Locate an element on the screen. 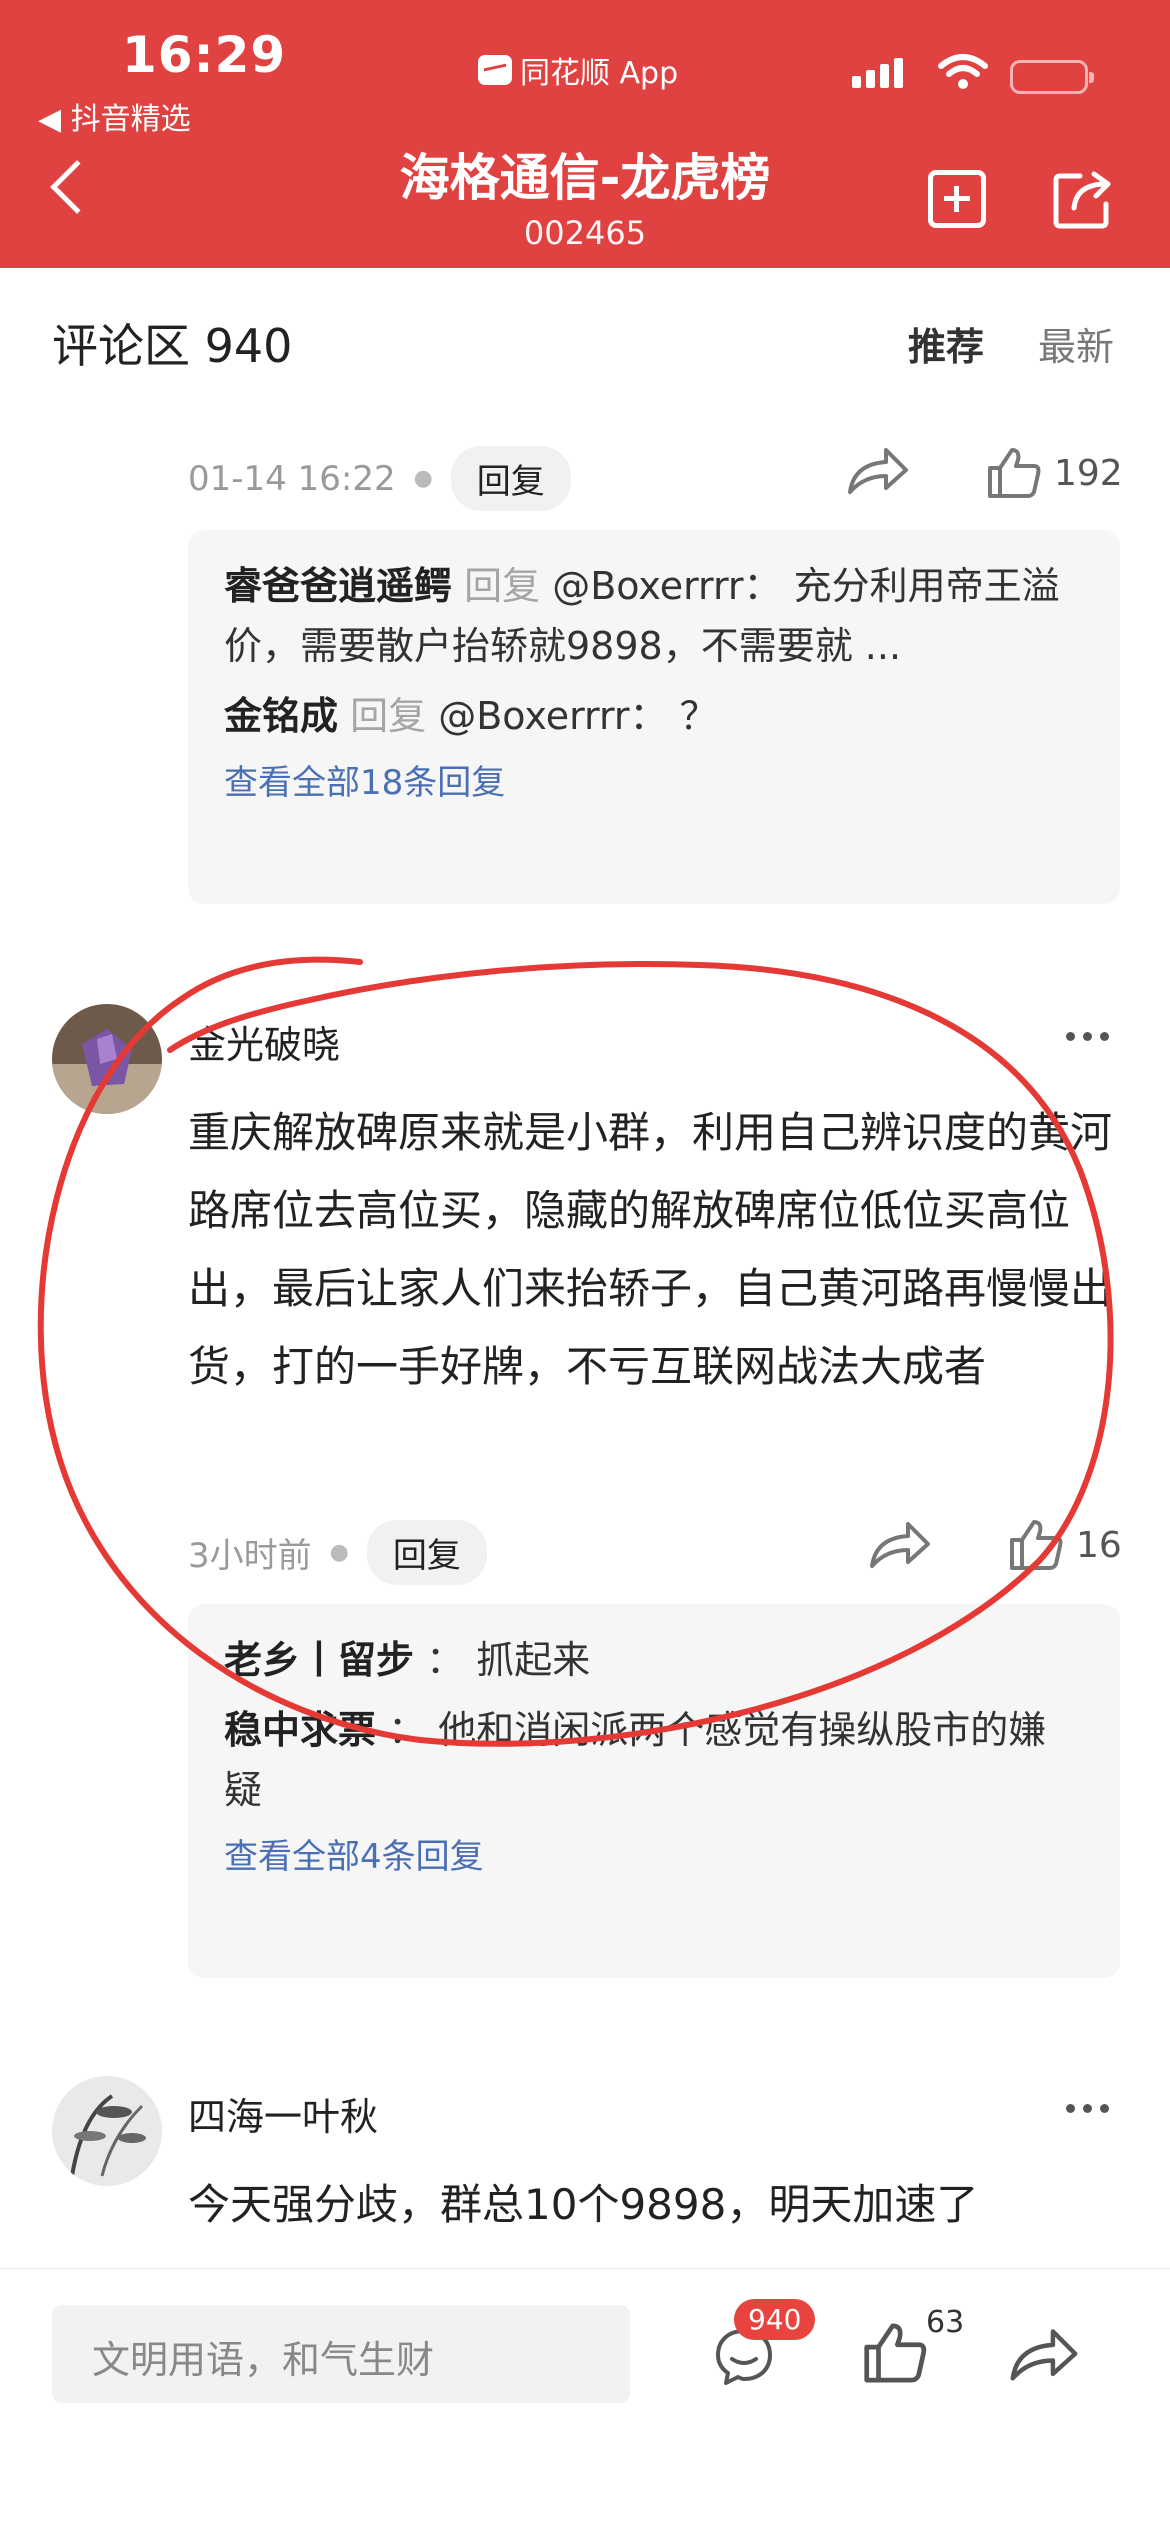 Image resolution: width=1170 pixels, height=2532 pixels. reply-item: 金铭成 回复 @Boxerrrr： ？ is located at coordinates (654, 716).